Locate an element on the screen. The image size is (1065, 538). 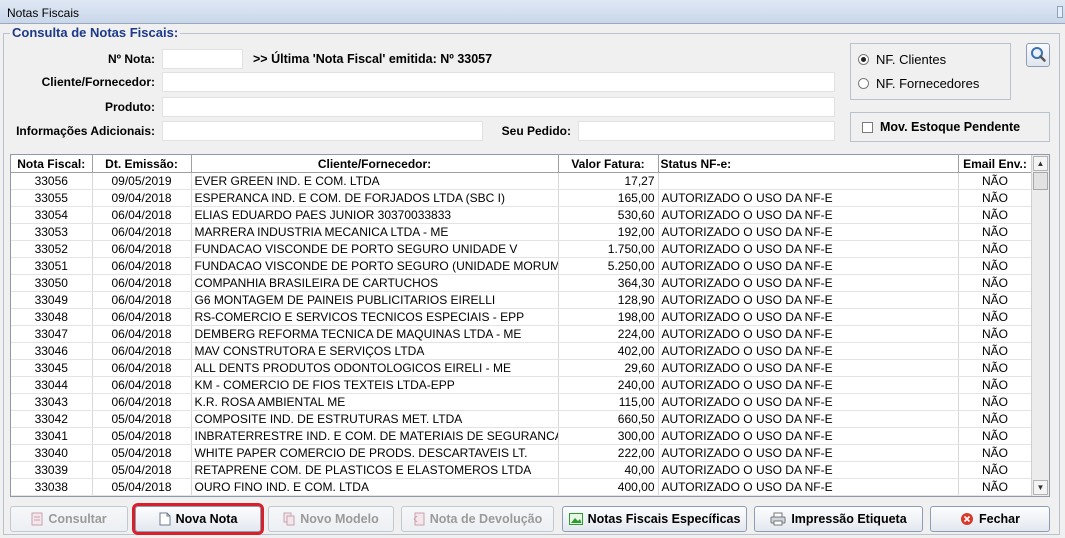
cell-valor: 165,00 is located at coordinates (608, 198).